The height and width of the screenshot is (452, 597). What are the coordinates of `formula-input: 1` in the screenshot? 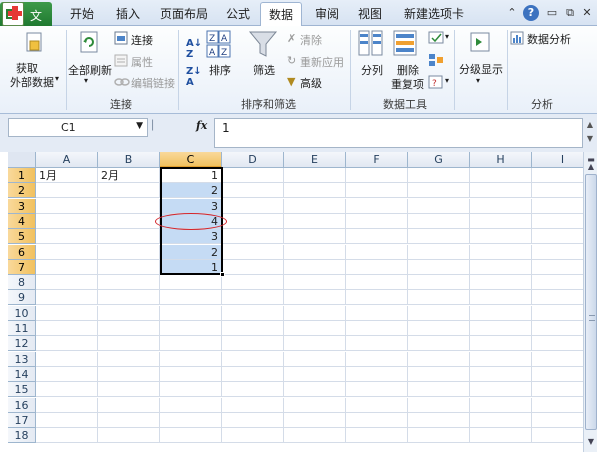 It's located at (398, 133).